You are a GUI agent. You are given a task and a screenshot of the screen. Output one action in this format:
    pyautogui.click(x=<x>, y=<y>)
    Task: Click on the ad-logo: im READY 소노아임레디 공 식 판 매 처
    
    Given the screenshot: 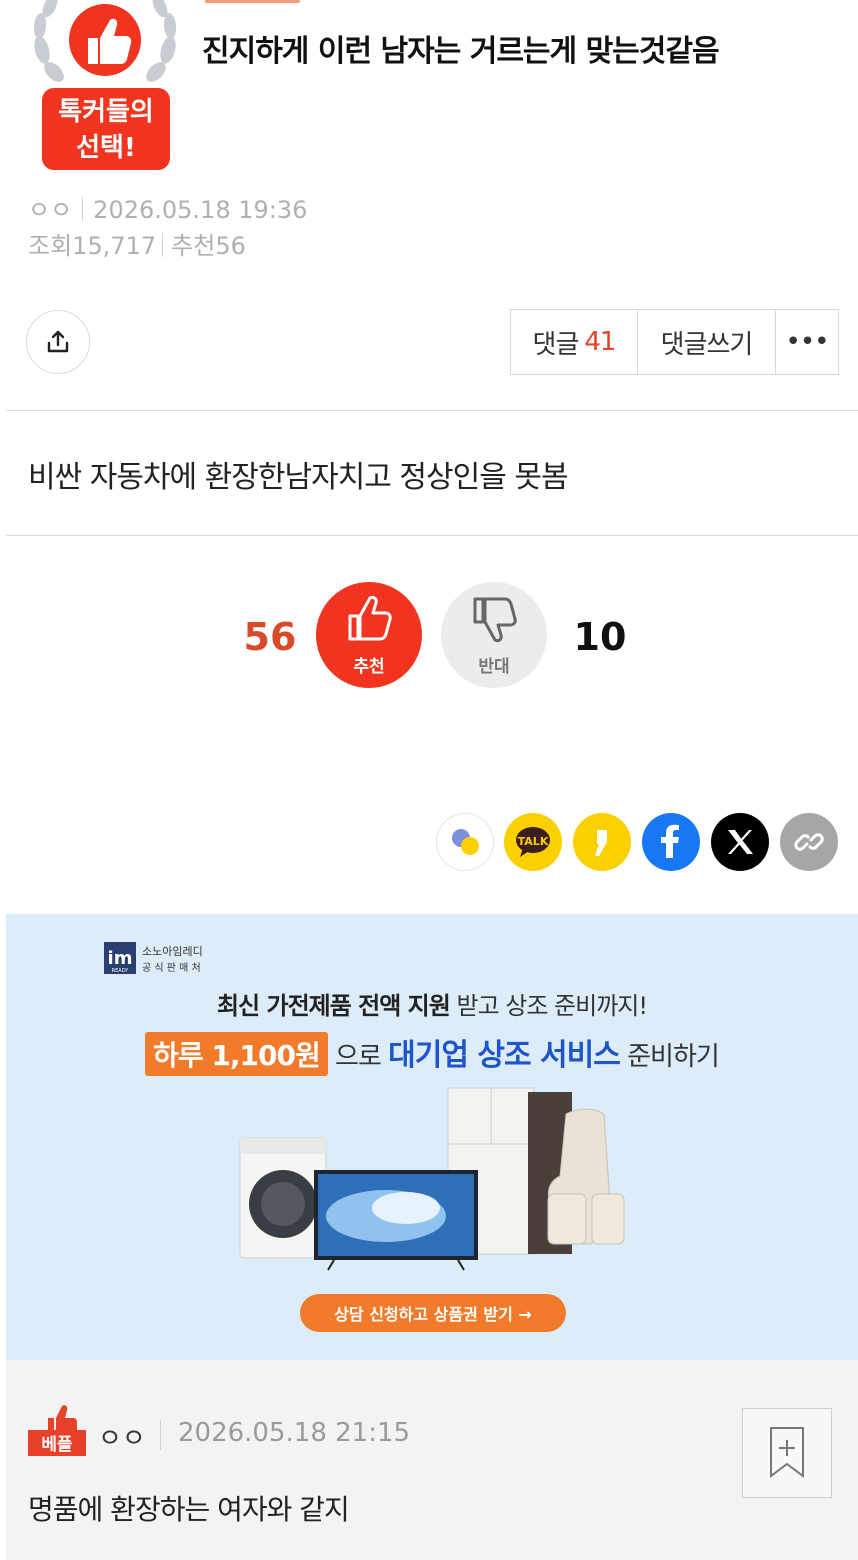 What is the action you would take?
    pyautogui.click(x=169, y=961)
    